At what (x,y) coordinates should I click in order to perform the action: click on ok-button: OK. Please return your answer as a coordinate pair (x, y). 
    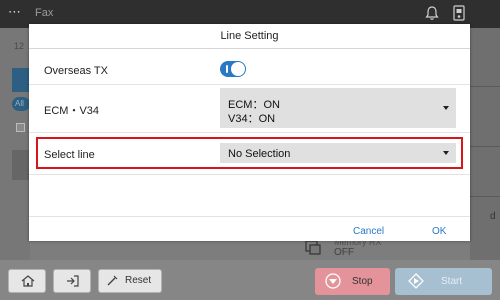
    Looking at the image, I should click on (439, 231).